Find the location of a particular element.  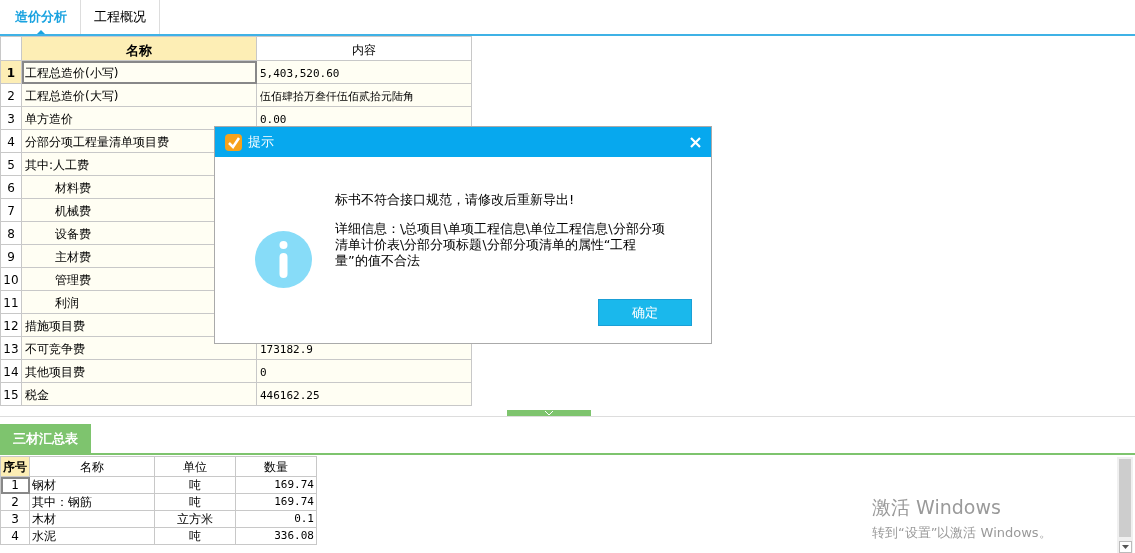

row-number: 8 is located at coordinates (11, 233).